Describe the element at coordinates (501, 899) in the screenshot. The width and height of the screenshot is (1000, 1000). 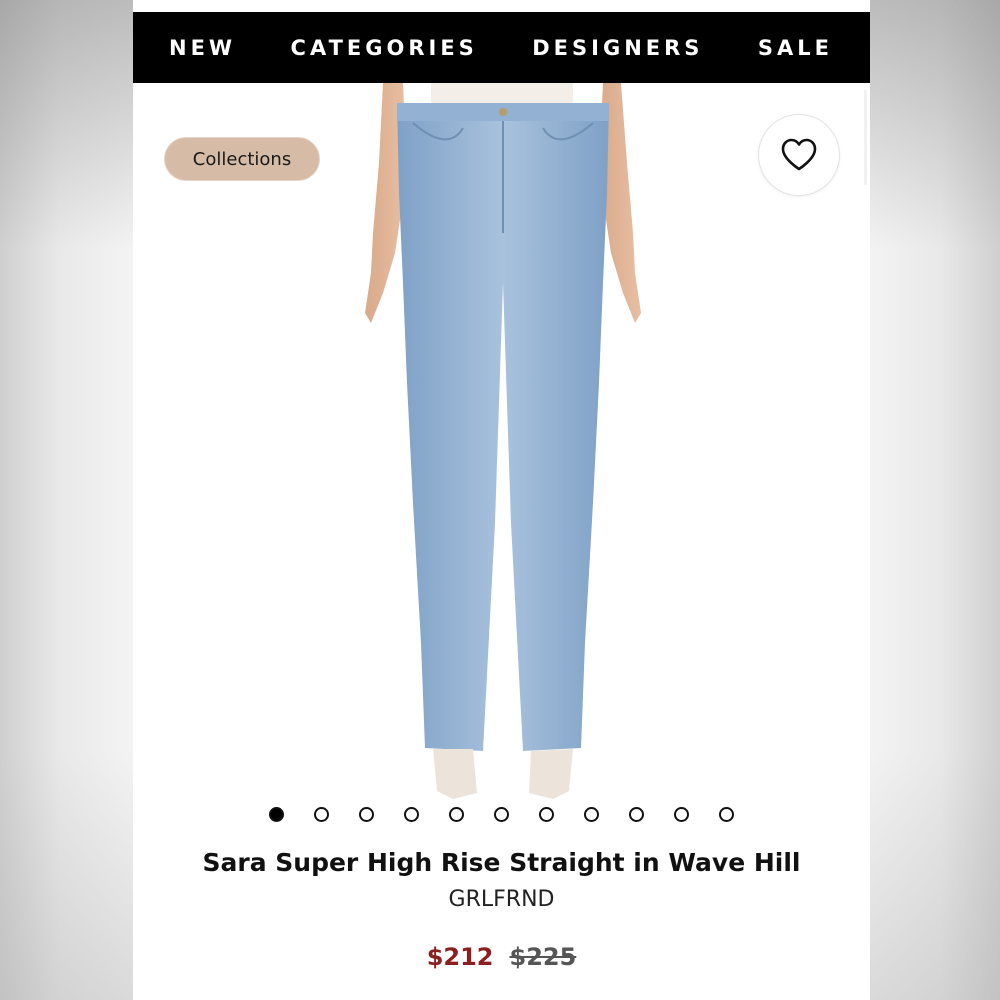
I see `product-brand: GRLFRND` at that location.